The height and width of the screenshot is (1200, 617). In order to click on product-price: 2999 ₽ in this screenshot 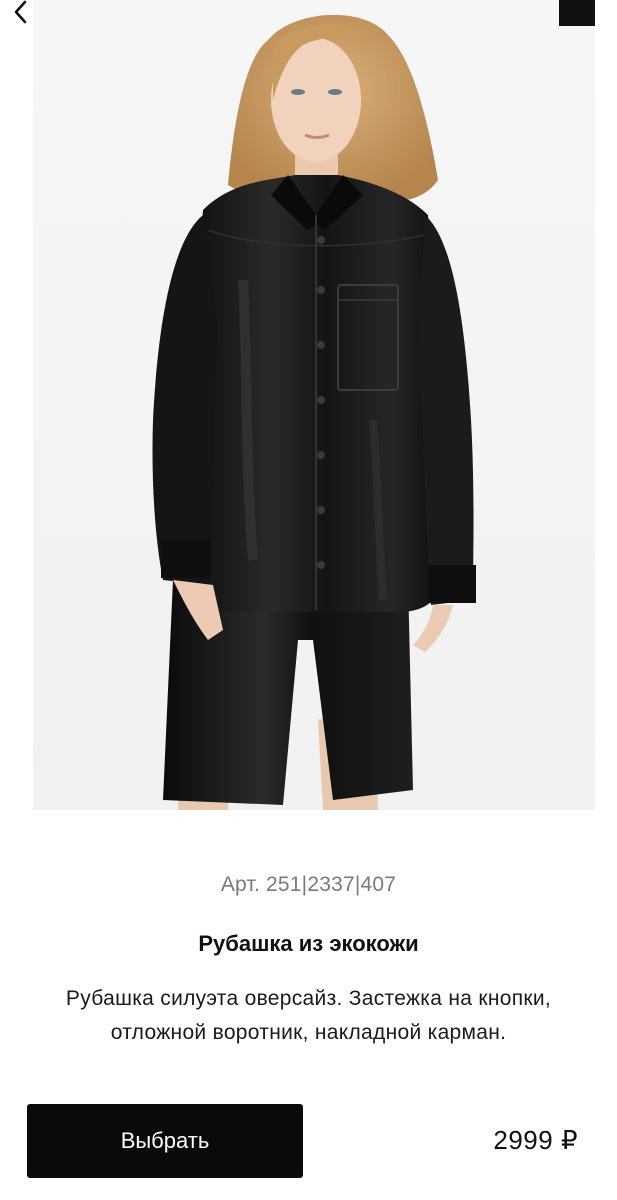, I will do `click(535, 1140)`.